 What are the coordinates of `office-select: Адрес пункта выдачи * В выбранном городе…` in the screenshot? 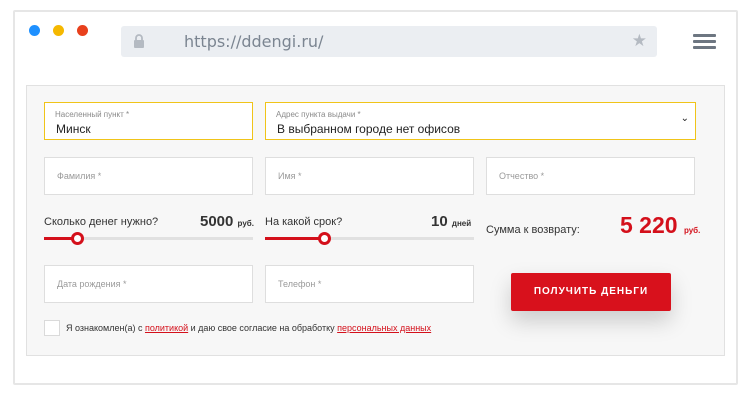 It's located at (480, 121).